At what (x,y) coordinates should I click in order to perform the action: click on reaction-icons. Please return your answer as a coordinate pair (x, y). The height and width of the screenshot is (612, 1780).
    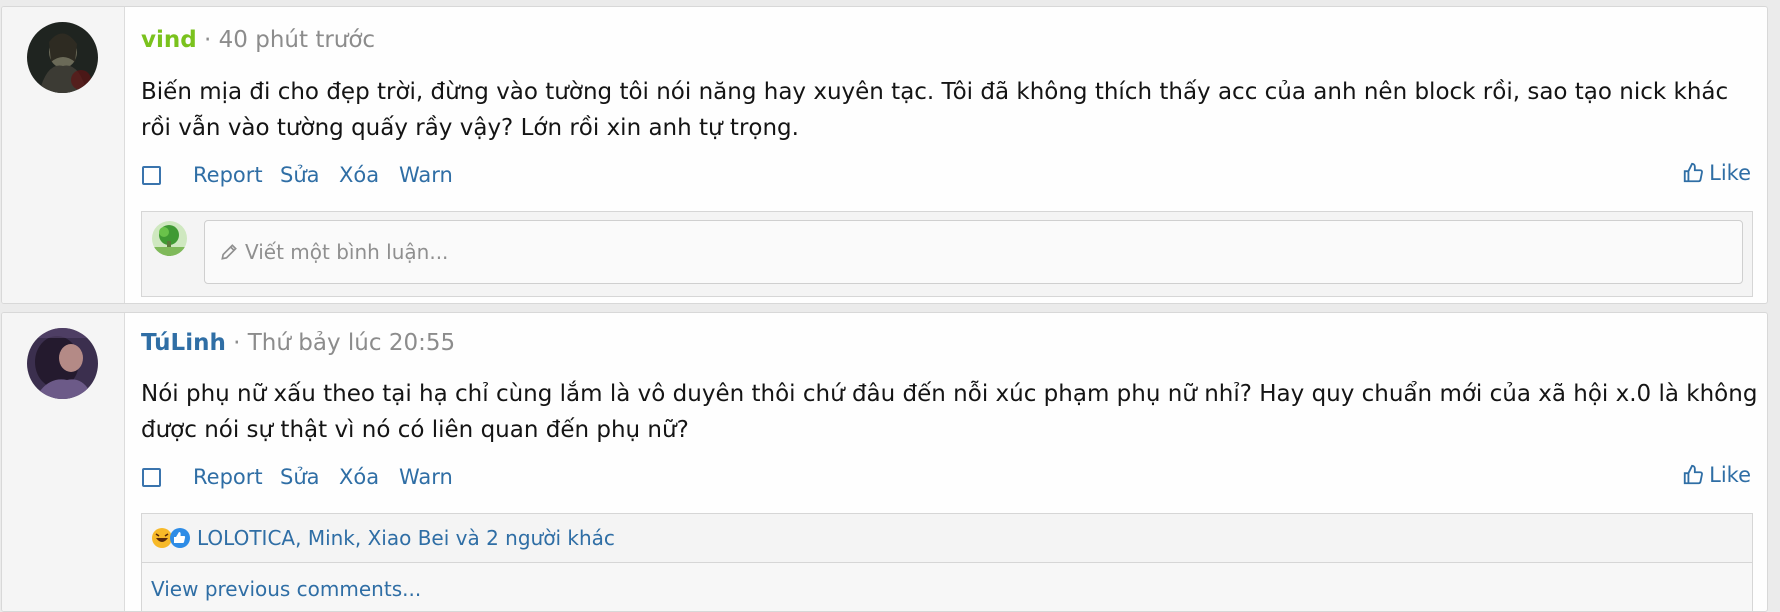
    Looking at the image, I should click on (171, 538).